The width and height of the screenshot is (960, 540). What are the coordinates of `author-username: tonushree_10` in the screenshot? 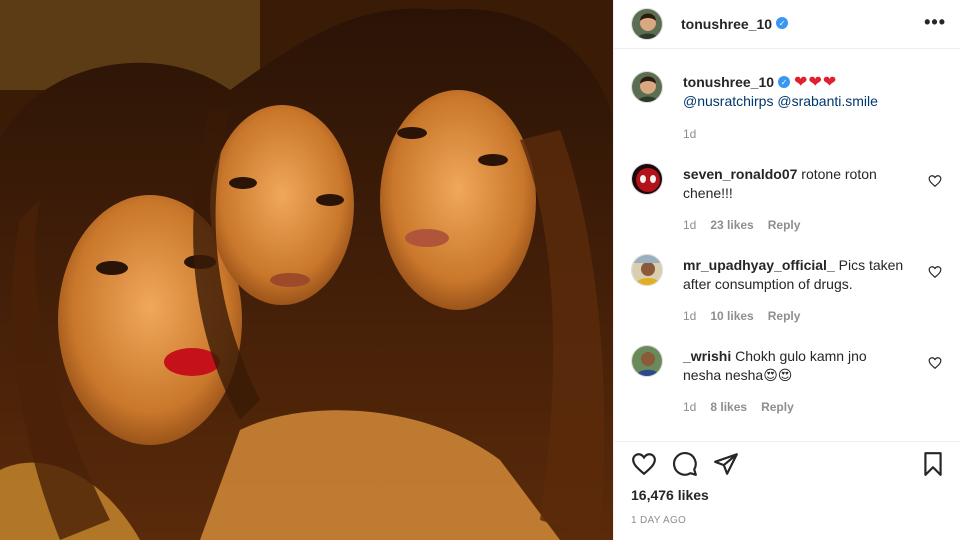 It's located at (726, 24).